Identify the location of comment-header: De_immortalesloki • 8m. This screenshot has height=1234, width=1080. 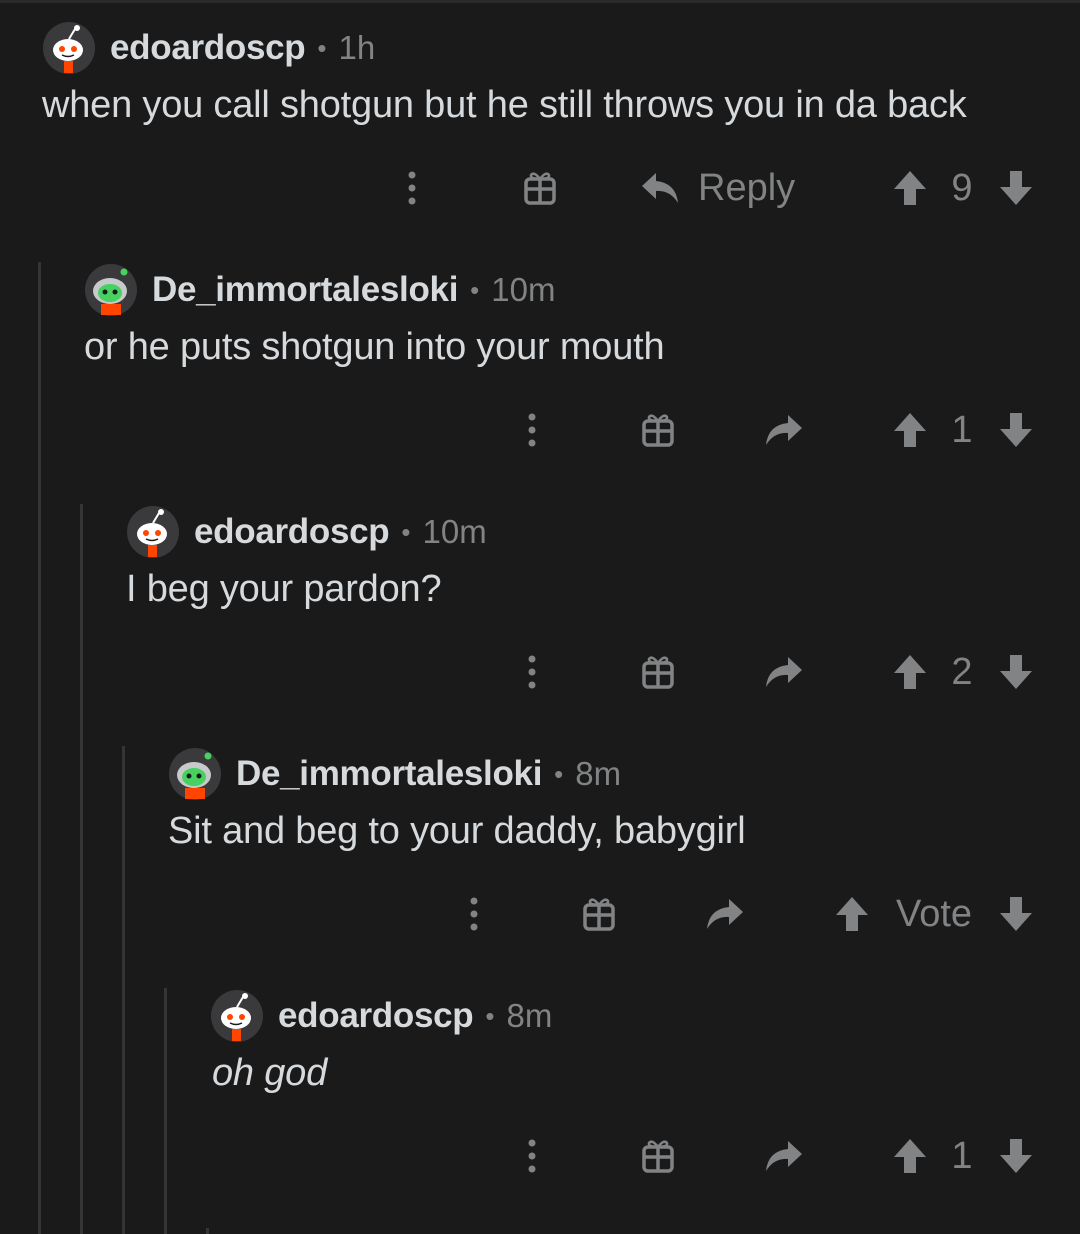
(394, 774).